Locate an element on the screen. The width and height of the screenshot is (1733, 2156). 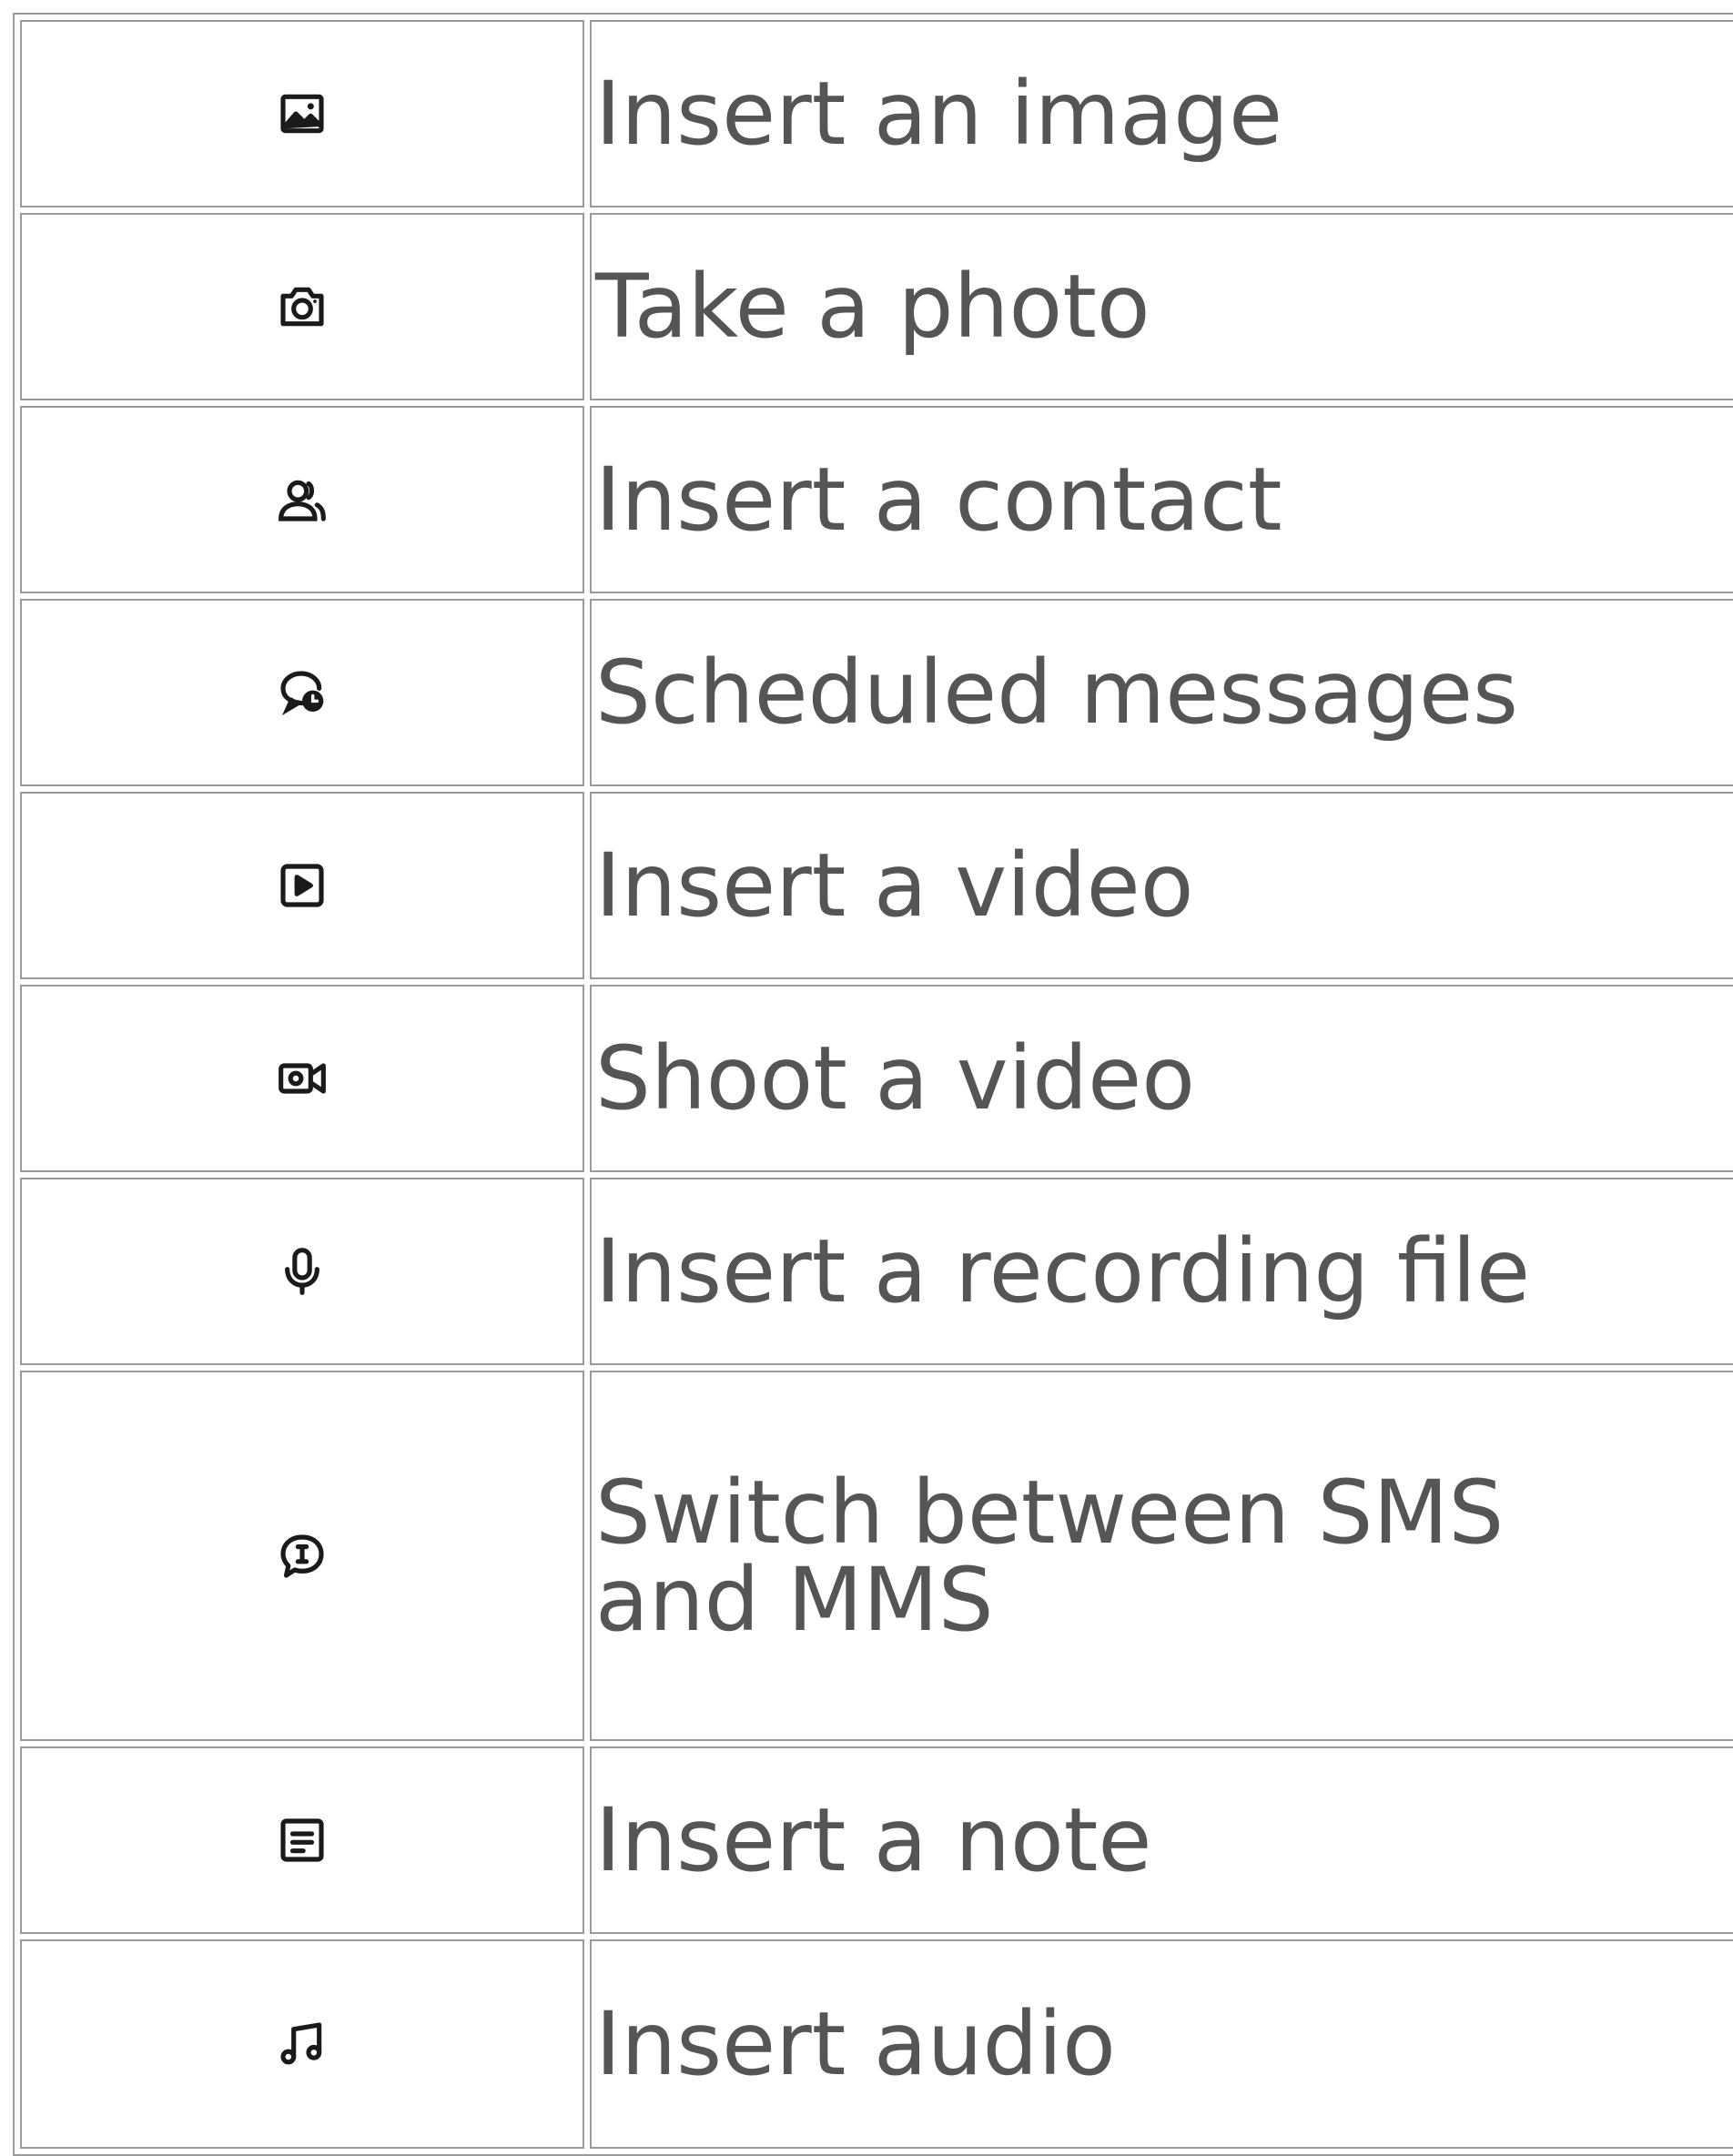
row-label: Take a photo is located at coordinates (872, 307).